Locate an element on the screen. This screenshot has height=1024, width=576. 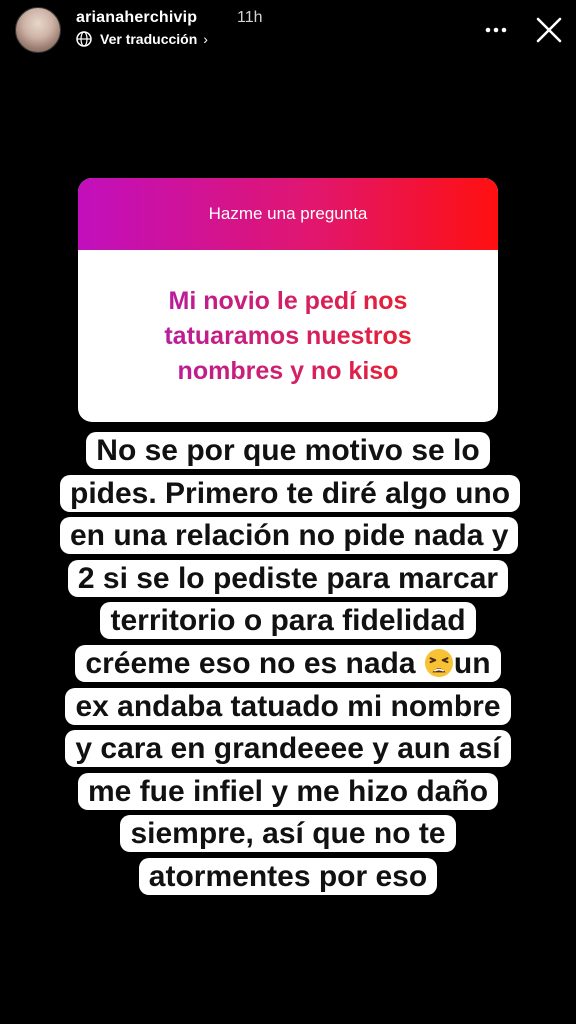
translate-label: Ver traducción is located at coordinates (149, 39).